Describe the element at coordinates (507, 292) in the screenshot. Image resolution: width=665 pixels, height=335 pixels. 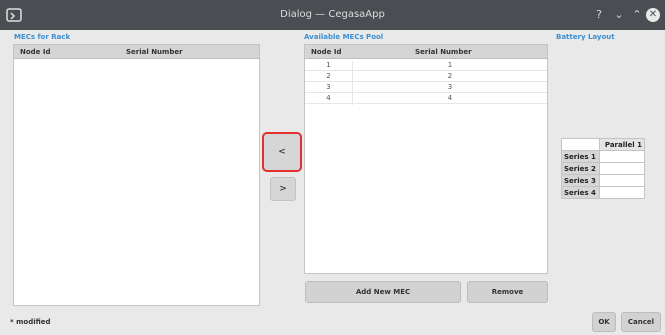
I see `remove-button: Remove` at that location.